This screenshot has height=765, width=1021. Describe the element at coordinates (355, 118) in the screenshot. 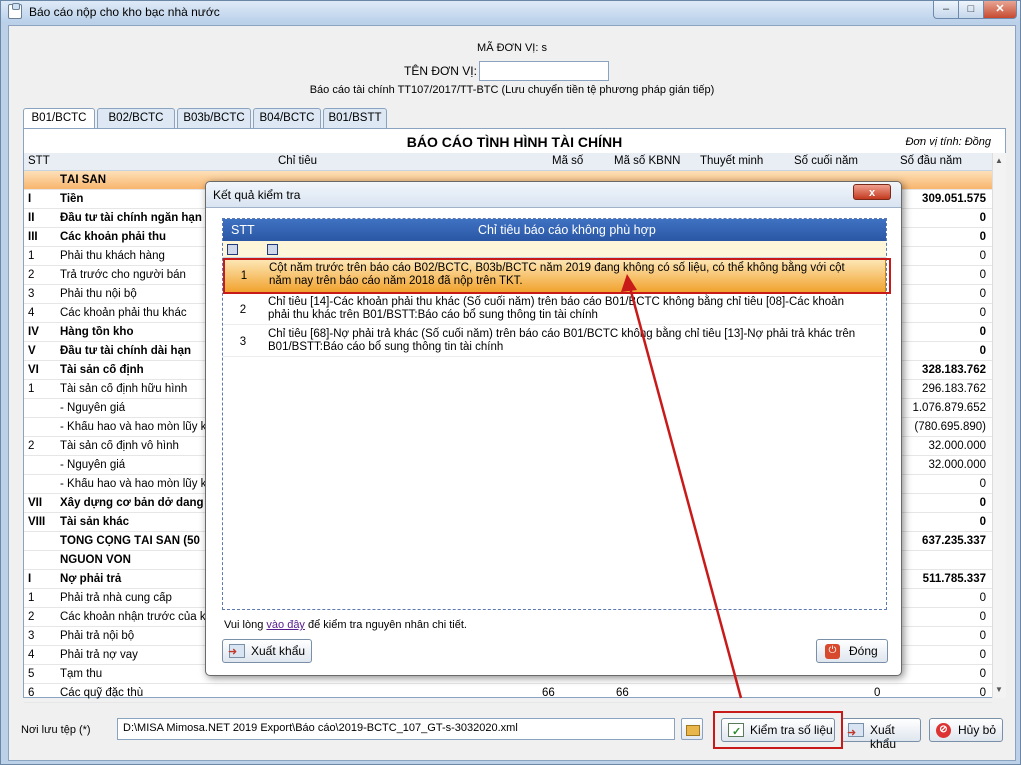

I see `tab-b01-bstt: B01/BSTT` at that location.